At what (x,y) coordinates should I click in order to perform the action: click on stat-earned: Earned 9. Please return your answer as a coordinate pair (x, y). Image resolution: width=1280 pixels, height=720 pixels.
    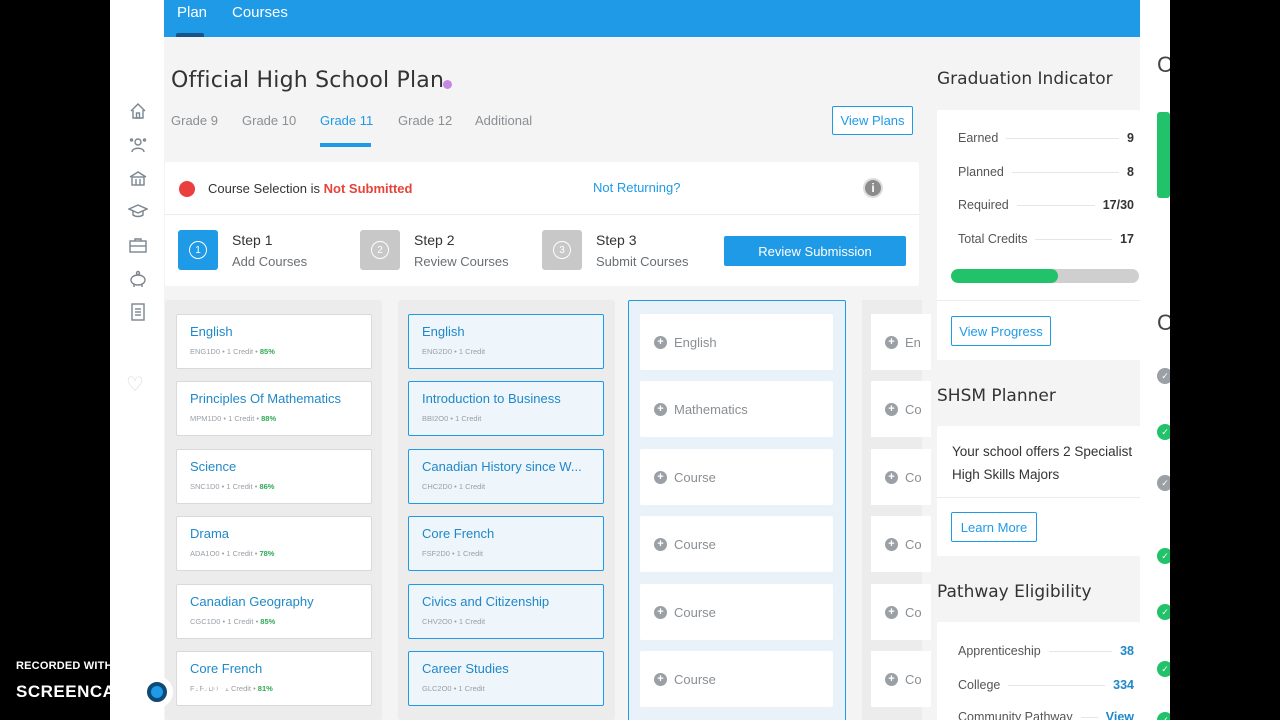
    Looking at the image, I should click on (1046, 138).